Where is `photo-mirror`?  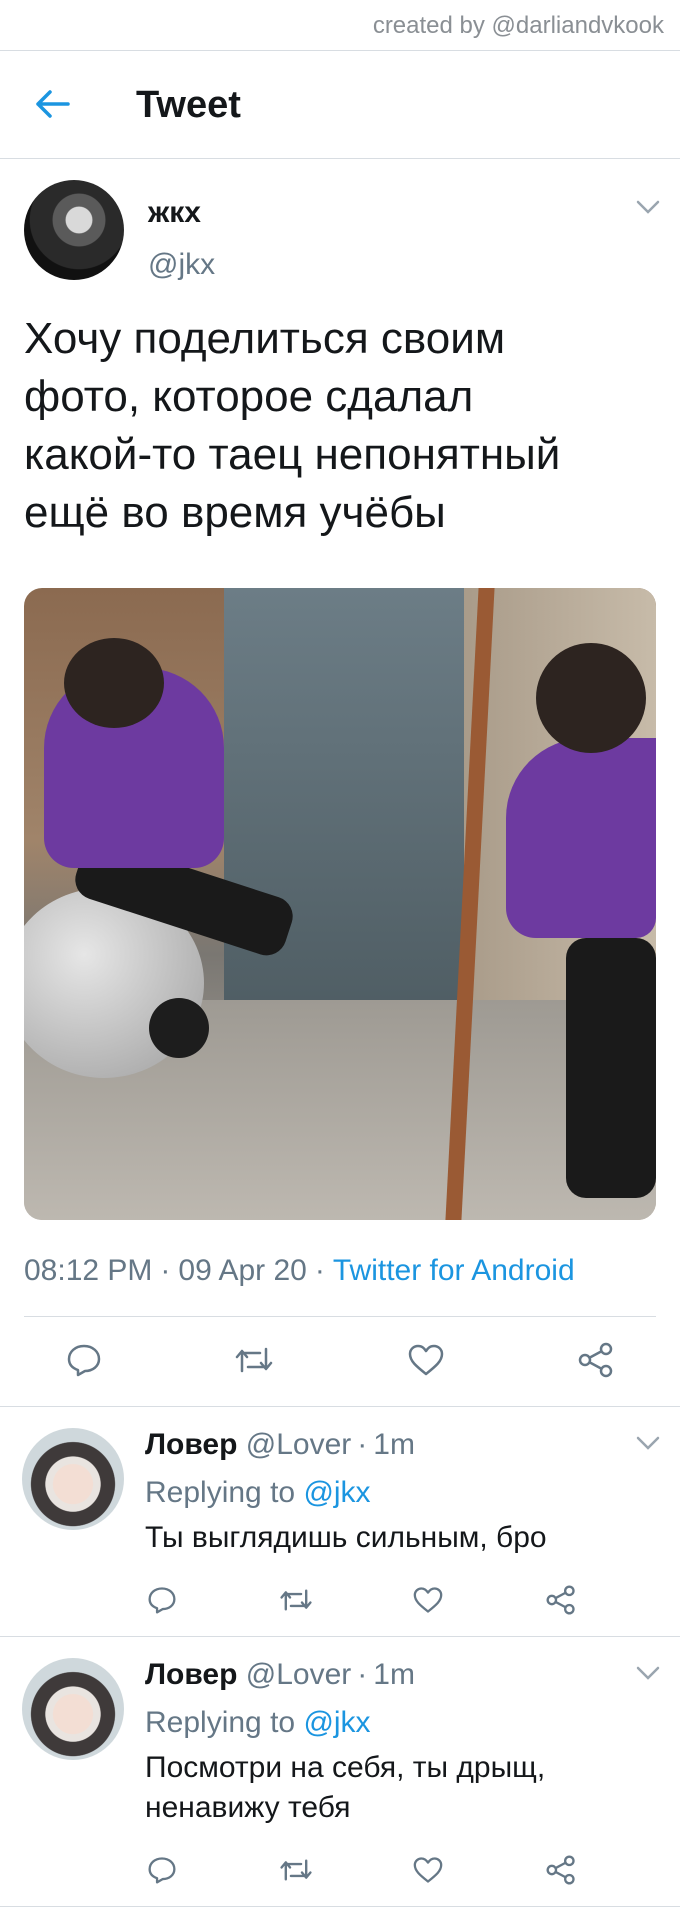 photo-mirror is located at coordinates (344, 823).